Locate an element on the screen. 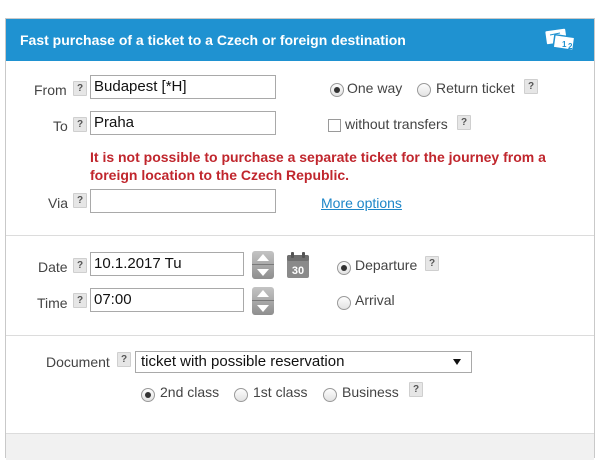 The height and width of the screenshot is (460, 600). return-ticket-radio is located at coordinates (424, 90).